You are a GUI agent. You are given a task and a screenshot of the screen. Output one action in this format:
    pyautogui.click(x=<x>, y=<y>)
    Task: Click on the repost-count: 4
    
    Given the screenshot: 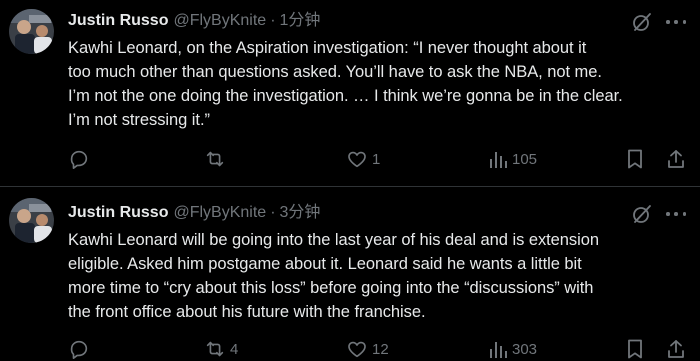 What is the action you would take?
    pyautogui.click(x=234, y=349)
    